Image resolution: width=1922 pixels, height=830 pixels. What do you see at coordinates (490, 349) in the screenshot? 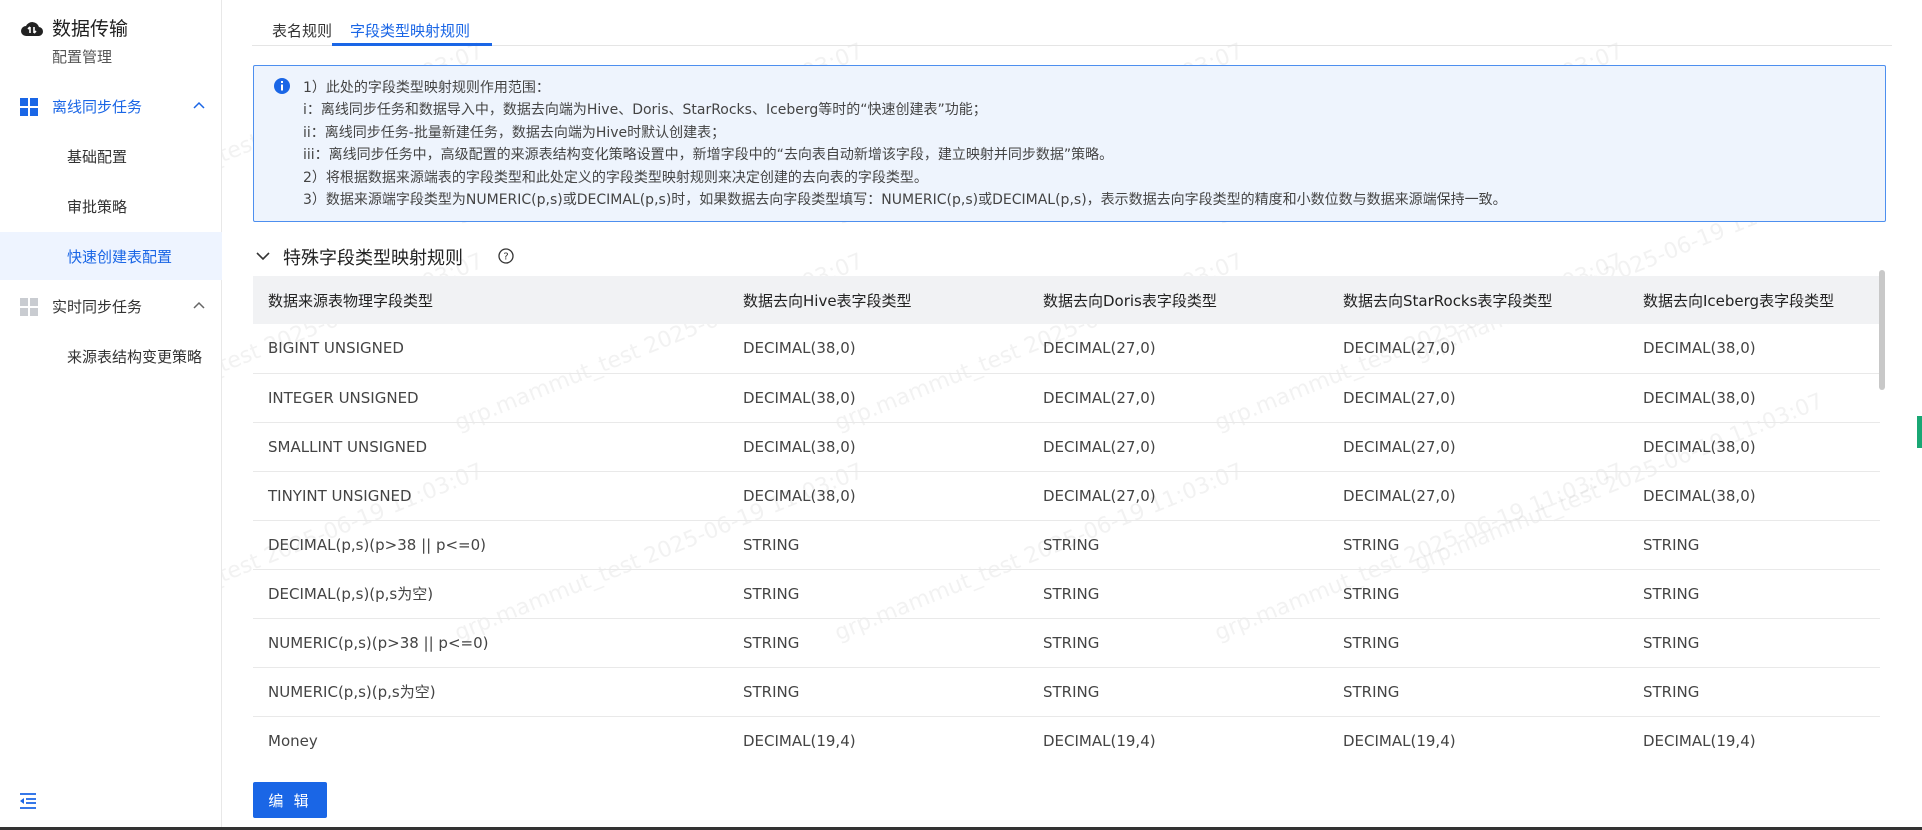
I see `table-cell: BIGINT UNSIGNED` at bounding box center [490, 349].